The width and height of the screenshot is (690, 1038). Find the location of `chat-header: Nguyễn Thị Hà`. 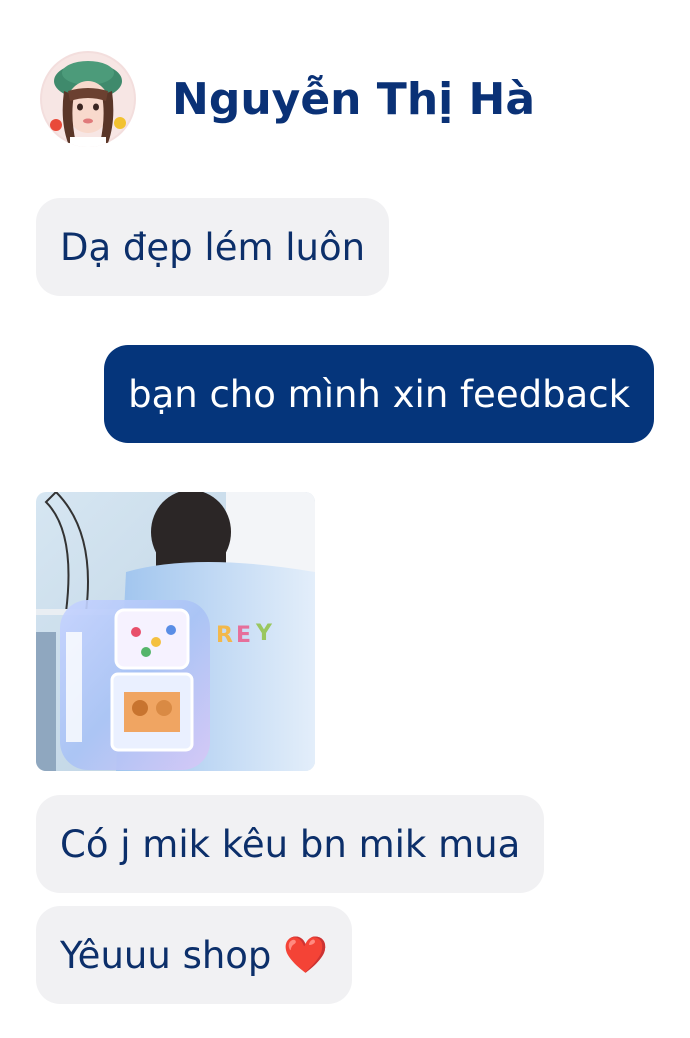

chat-header: Nguyễn Thị Hà is located at coordinates (287, 99).